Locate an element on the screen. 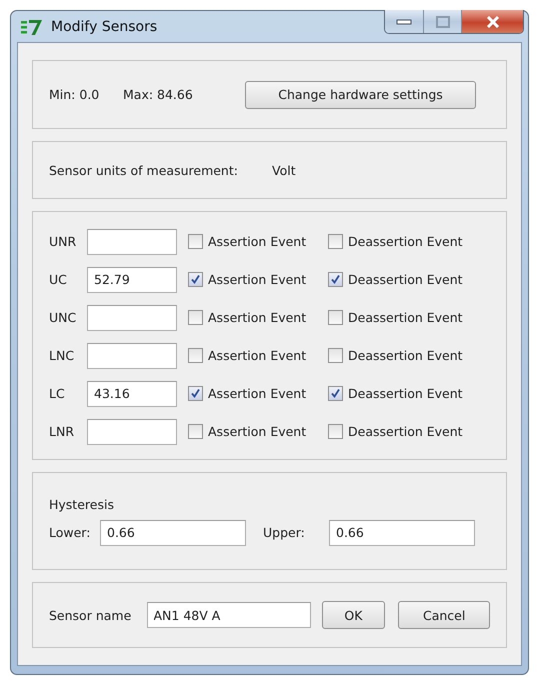  close-icon is located at coordinates (493, 22).